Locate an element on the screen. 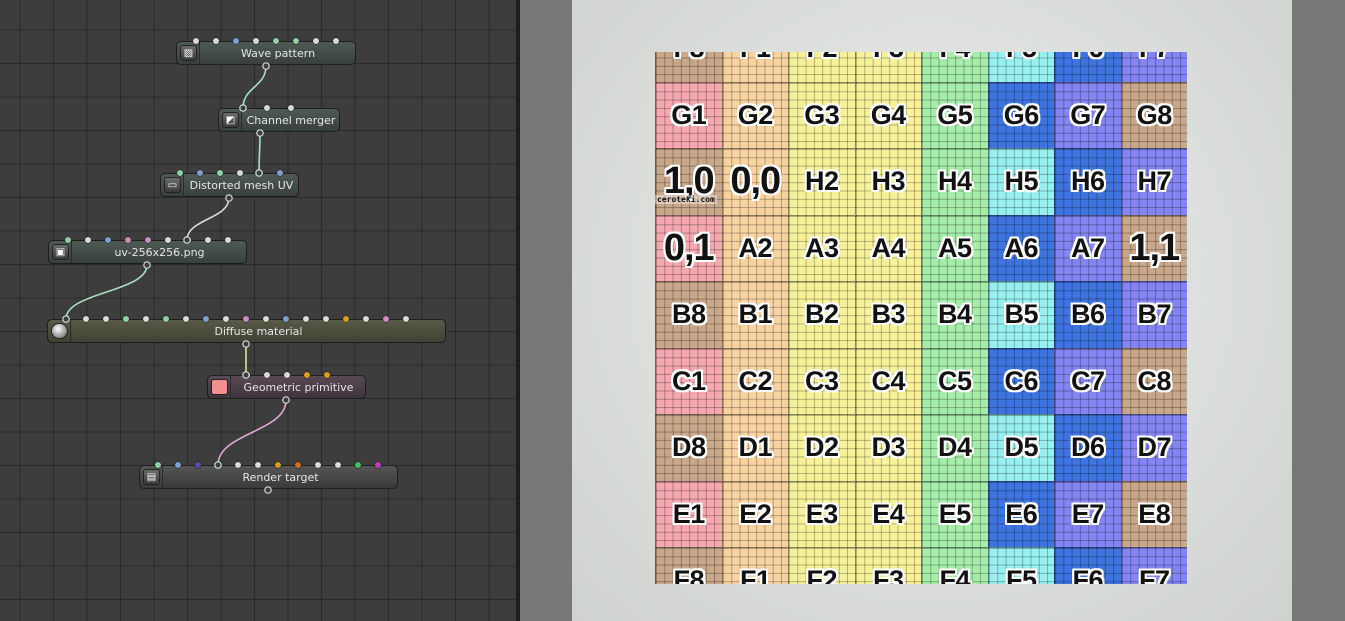  texture-tile: G6 is located at coordinates (1021, 115).